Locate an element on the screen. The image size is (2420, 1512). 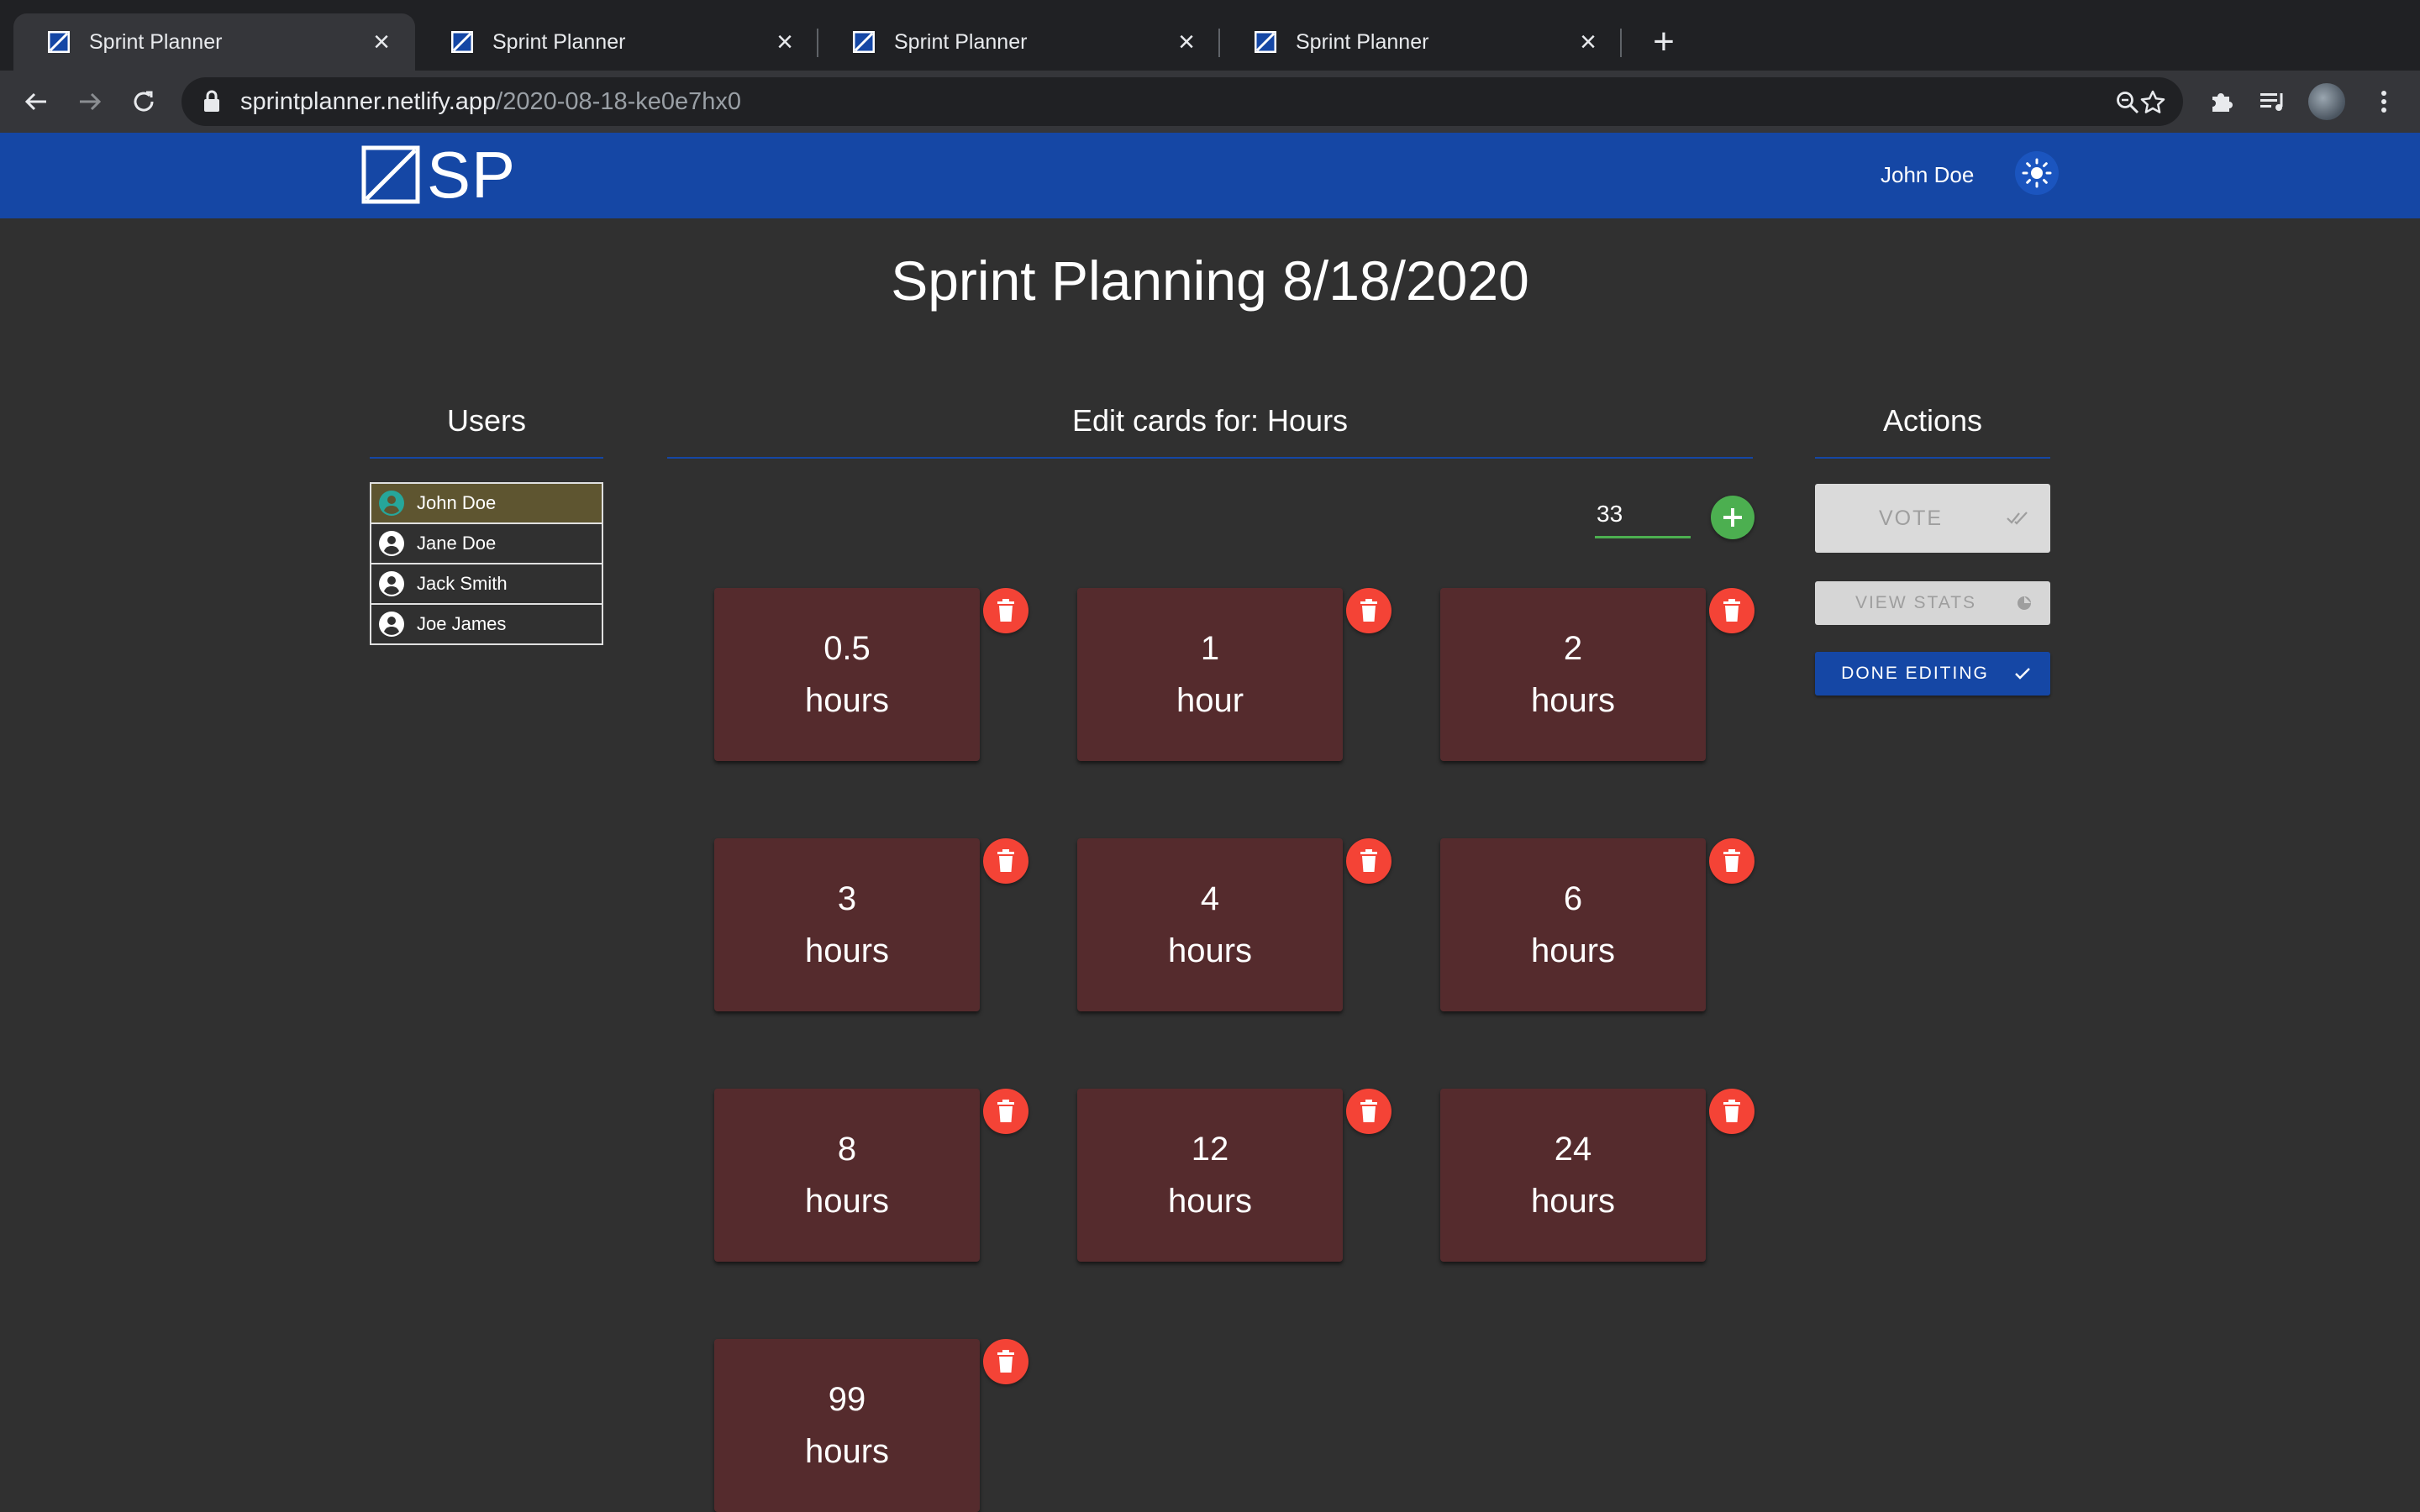
user-list-item: John Doe is located at coordinates (486, 503).